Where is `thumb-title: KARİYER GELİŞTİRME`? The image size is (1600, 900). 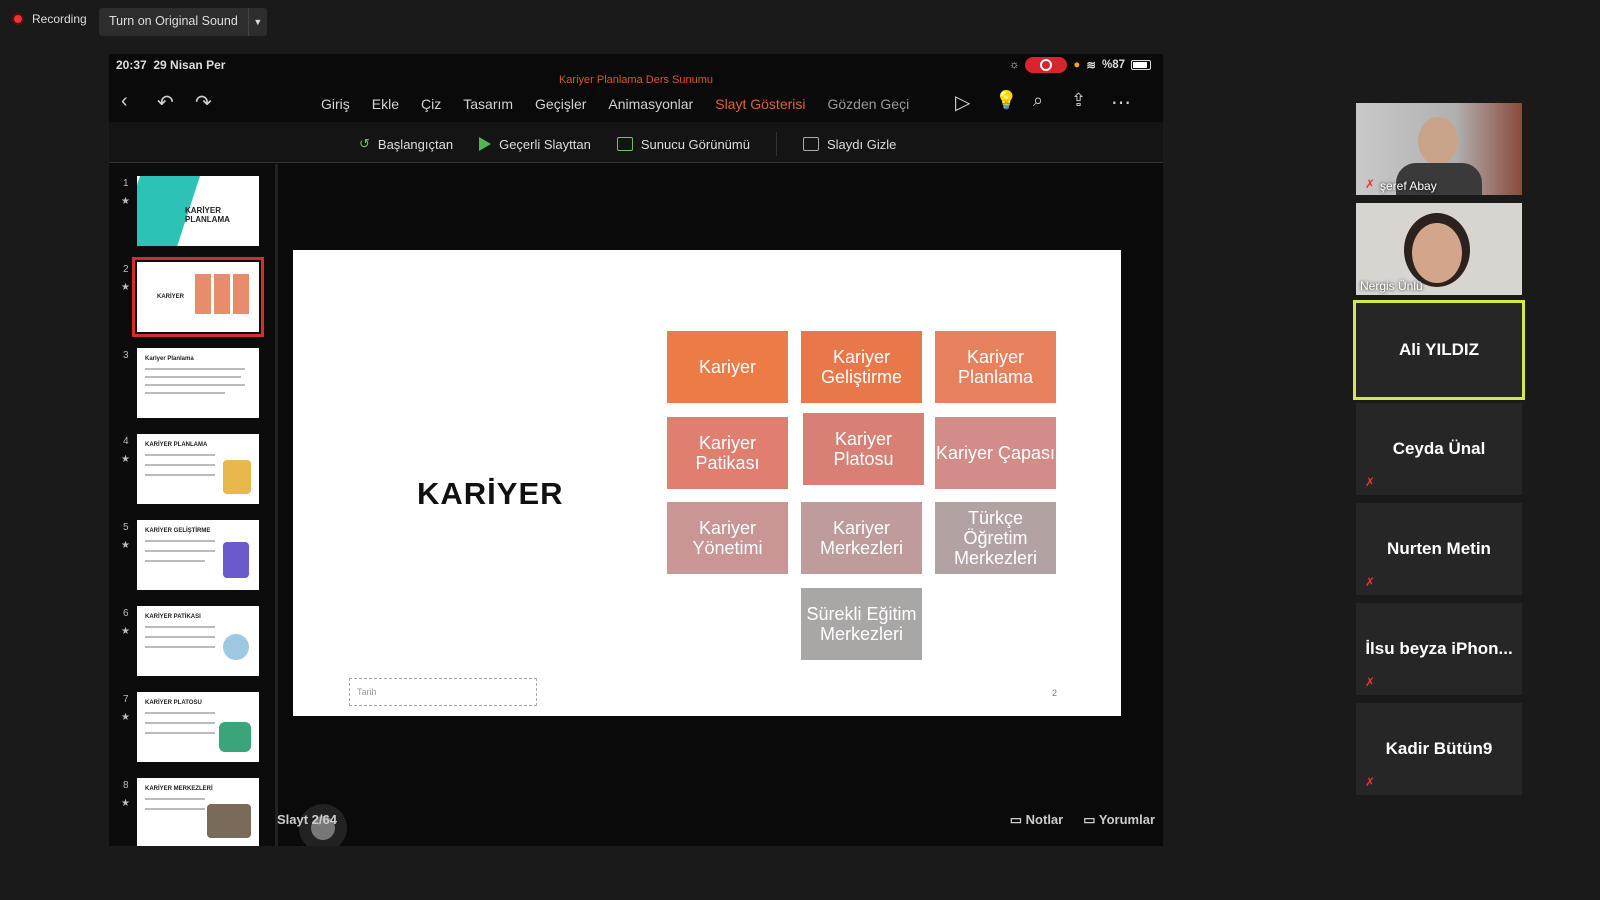
thumb-title: KARİYER GELİŞTİRME is located at coordinates (178, 531).